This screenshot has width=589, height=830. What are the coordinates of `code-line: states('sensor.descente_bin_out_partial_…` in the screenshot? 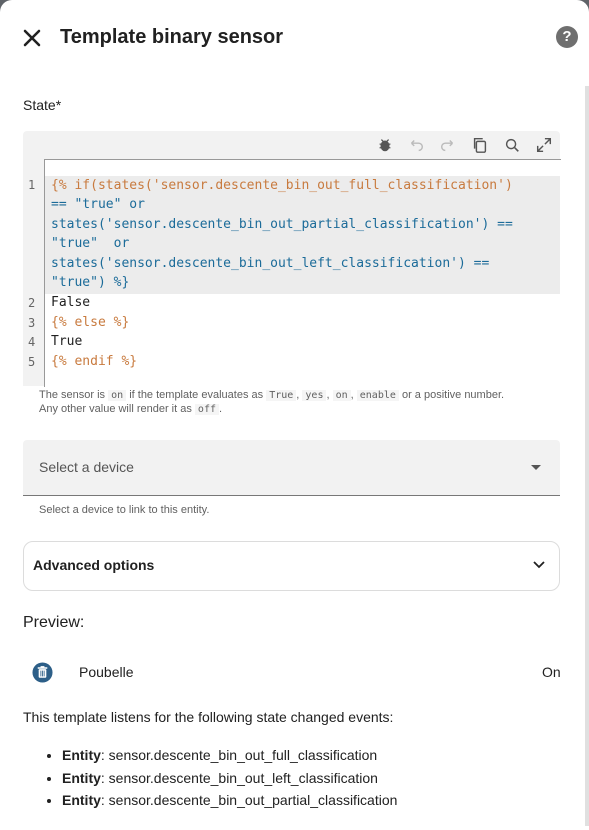 It's located at (282, 224).